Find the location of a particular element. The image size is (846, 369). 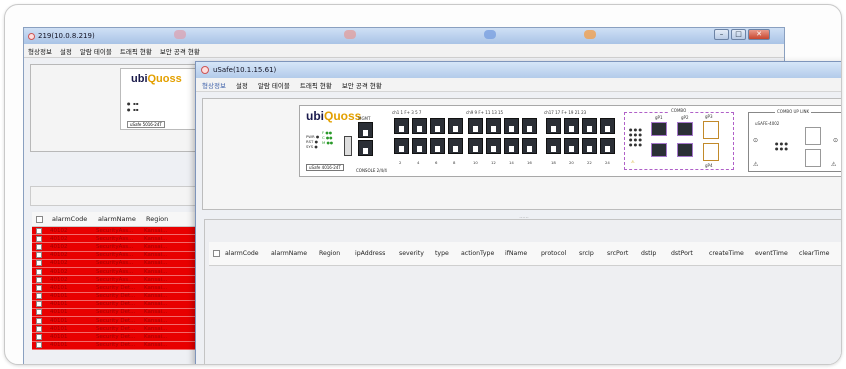

column-header: dstPort is located at coordinates (690, 253).